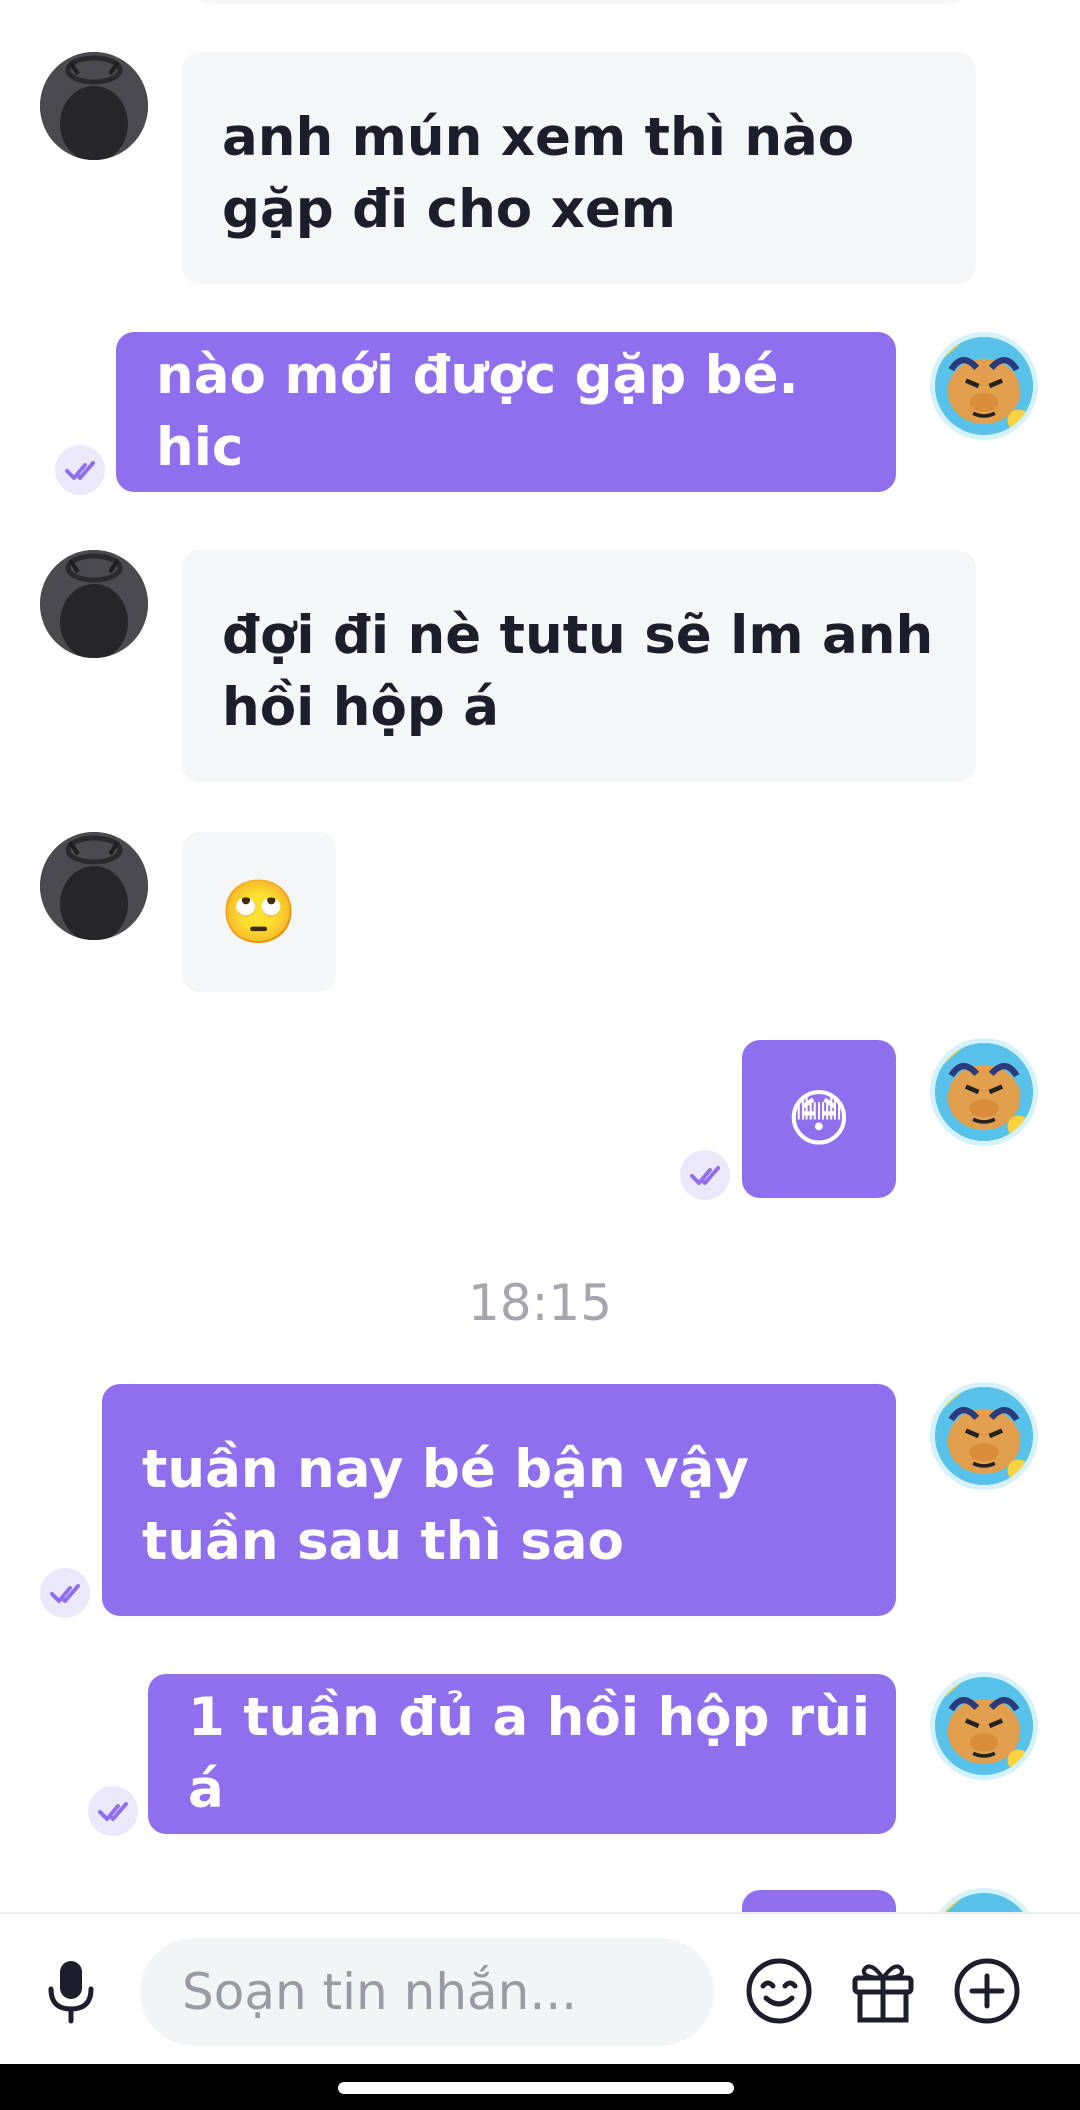  Describe the element at coordinates (578, 671) in the screenshot. I see `message-text: đợi đi nè tutu sẽ lm anh hồi hộp á` at that location.